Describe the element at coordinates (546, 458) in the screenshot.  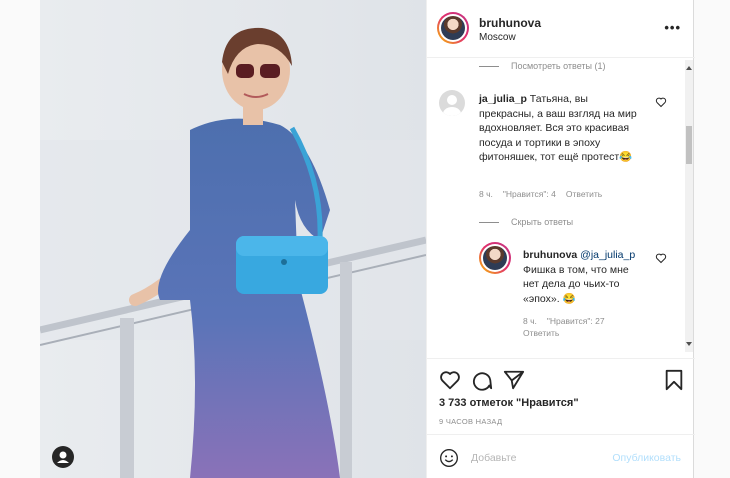
I see `comment-input` at that location.